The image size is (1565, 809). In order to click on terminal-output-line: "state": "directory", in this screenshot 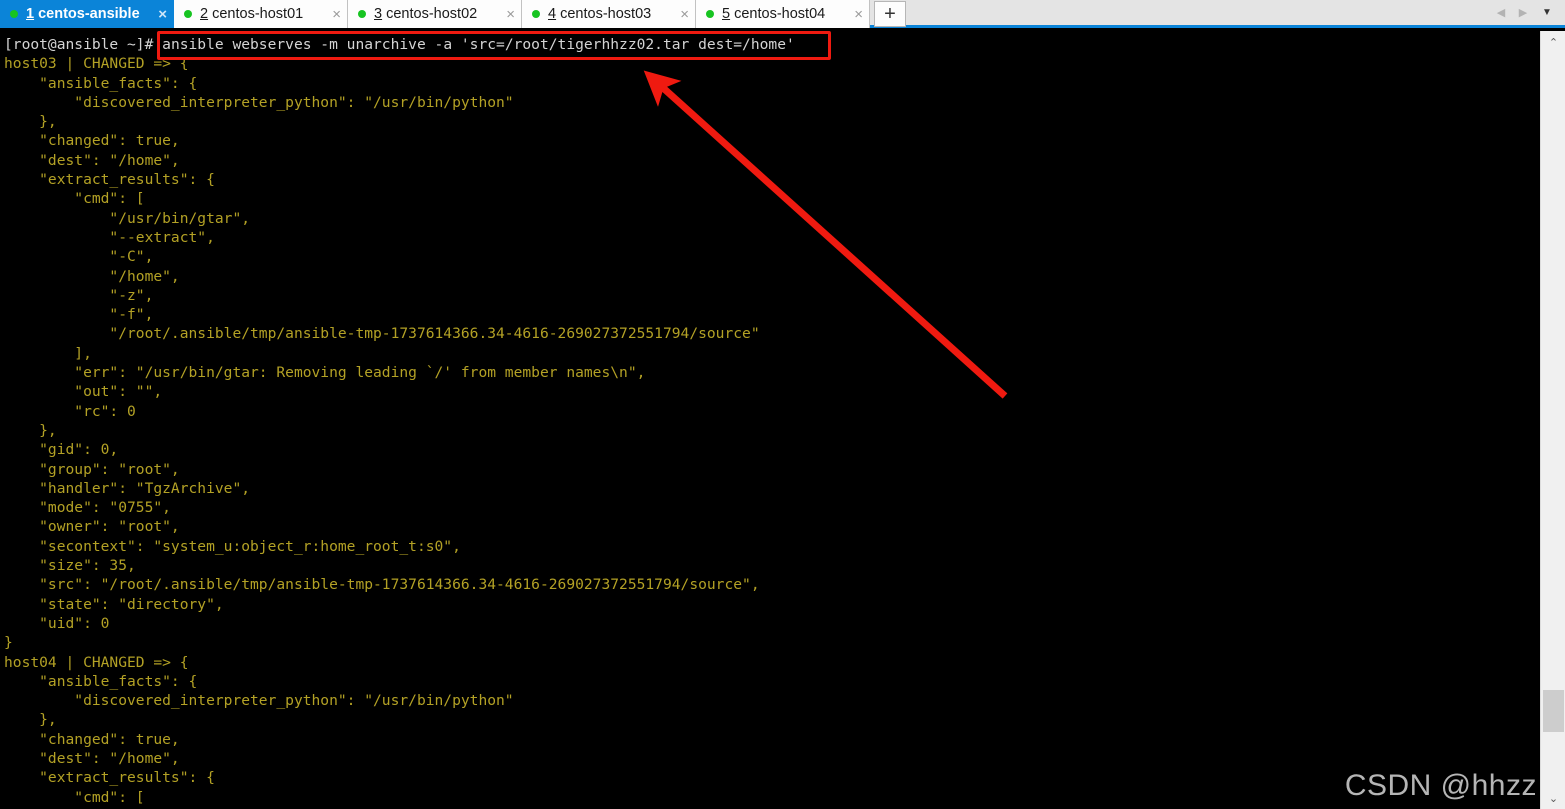, I will do `click(114, 604)`.